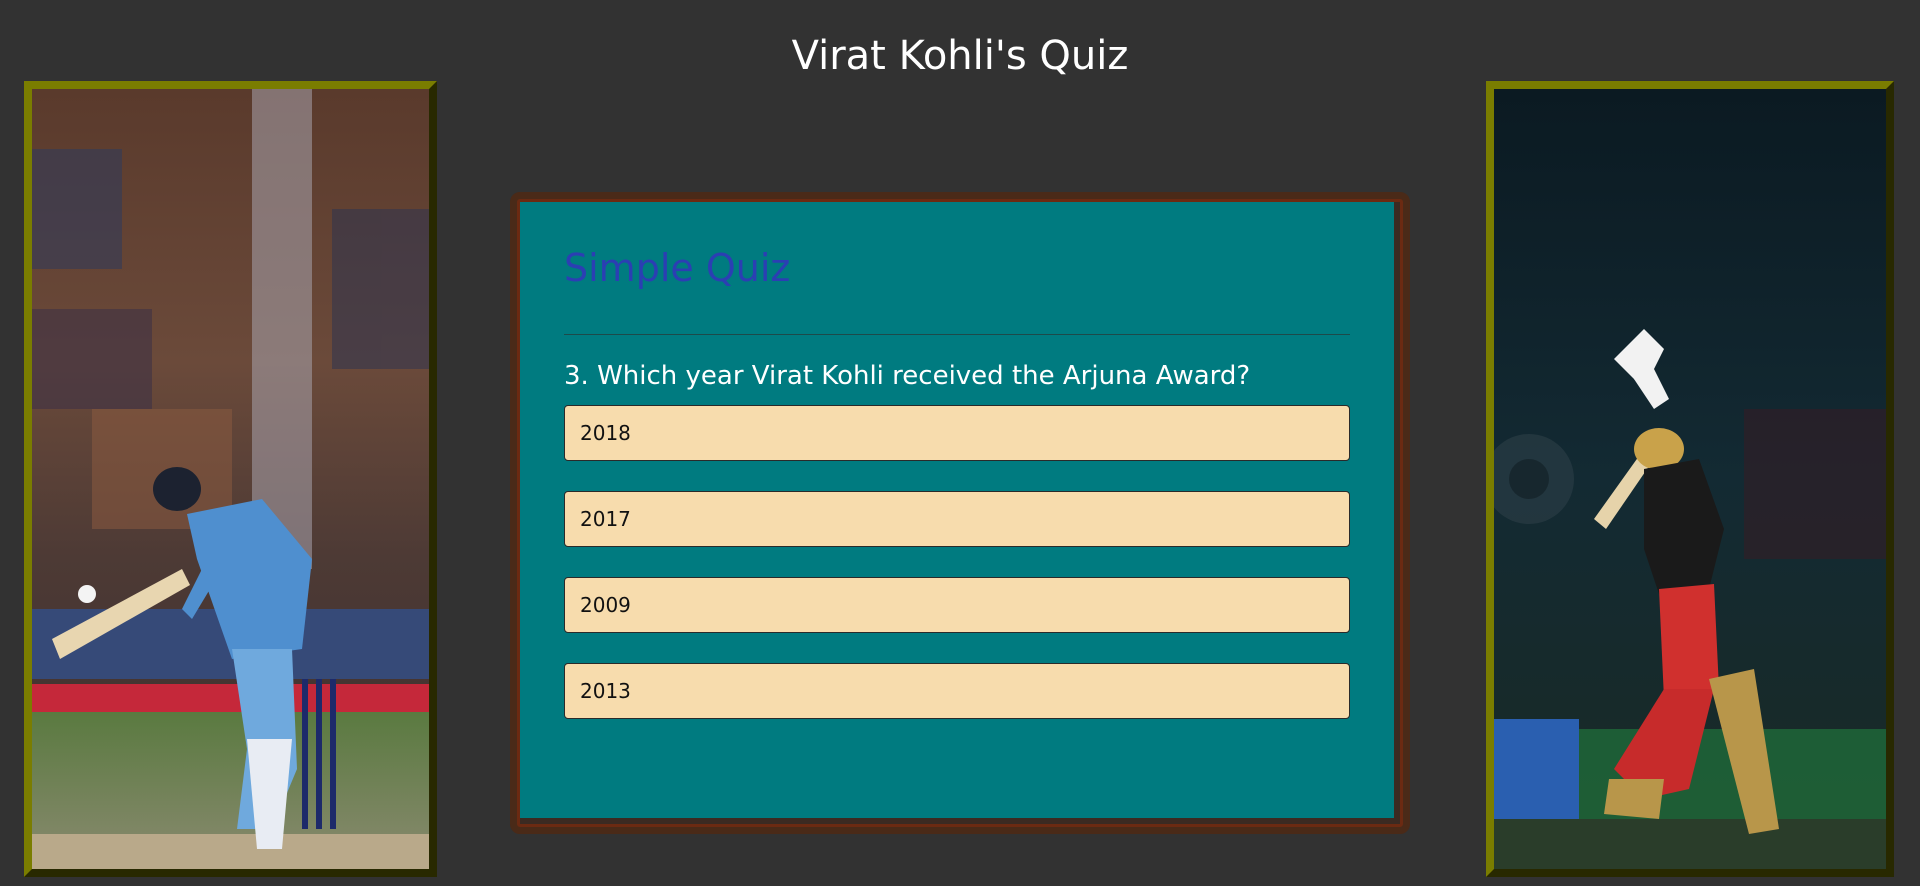  I want to click on answer-option-2: 2017, so click(957, 519).